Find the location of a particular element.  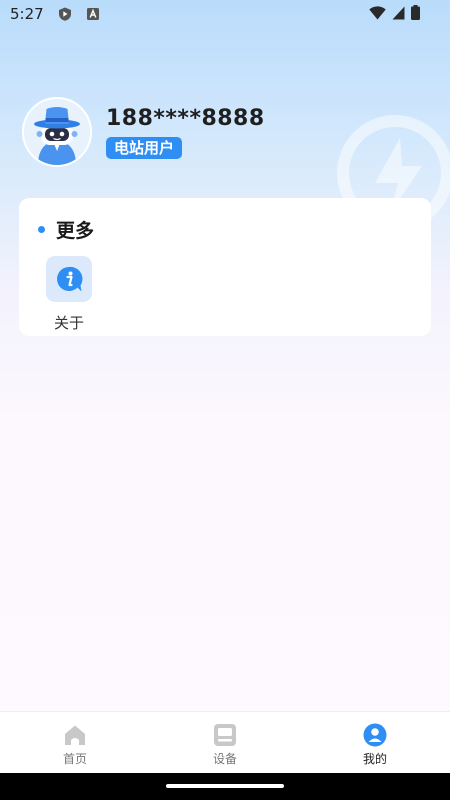

bottom-nav: 首页 设备 我的 is located at coordinates (225, 742).